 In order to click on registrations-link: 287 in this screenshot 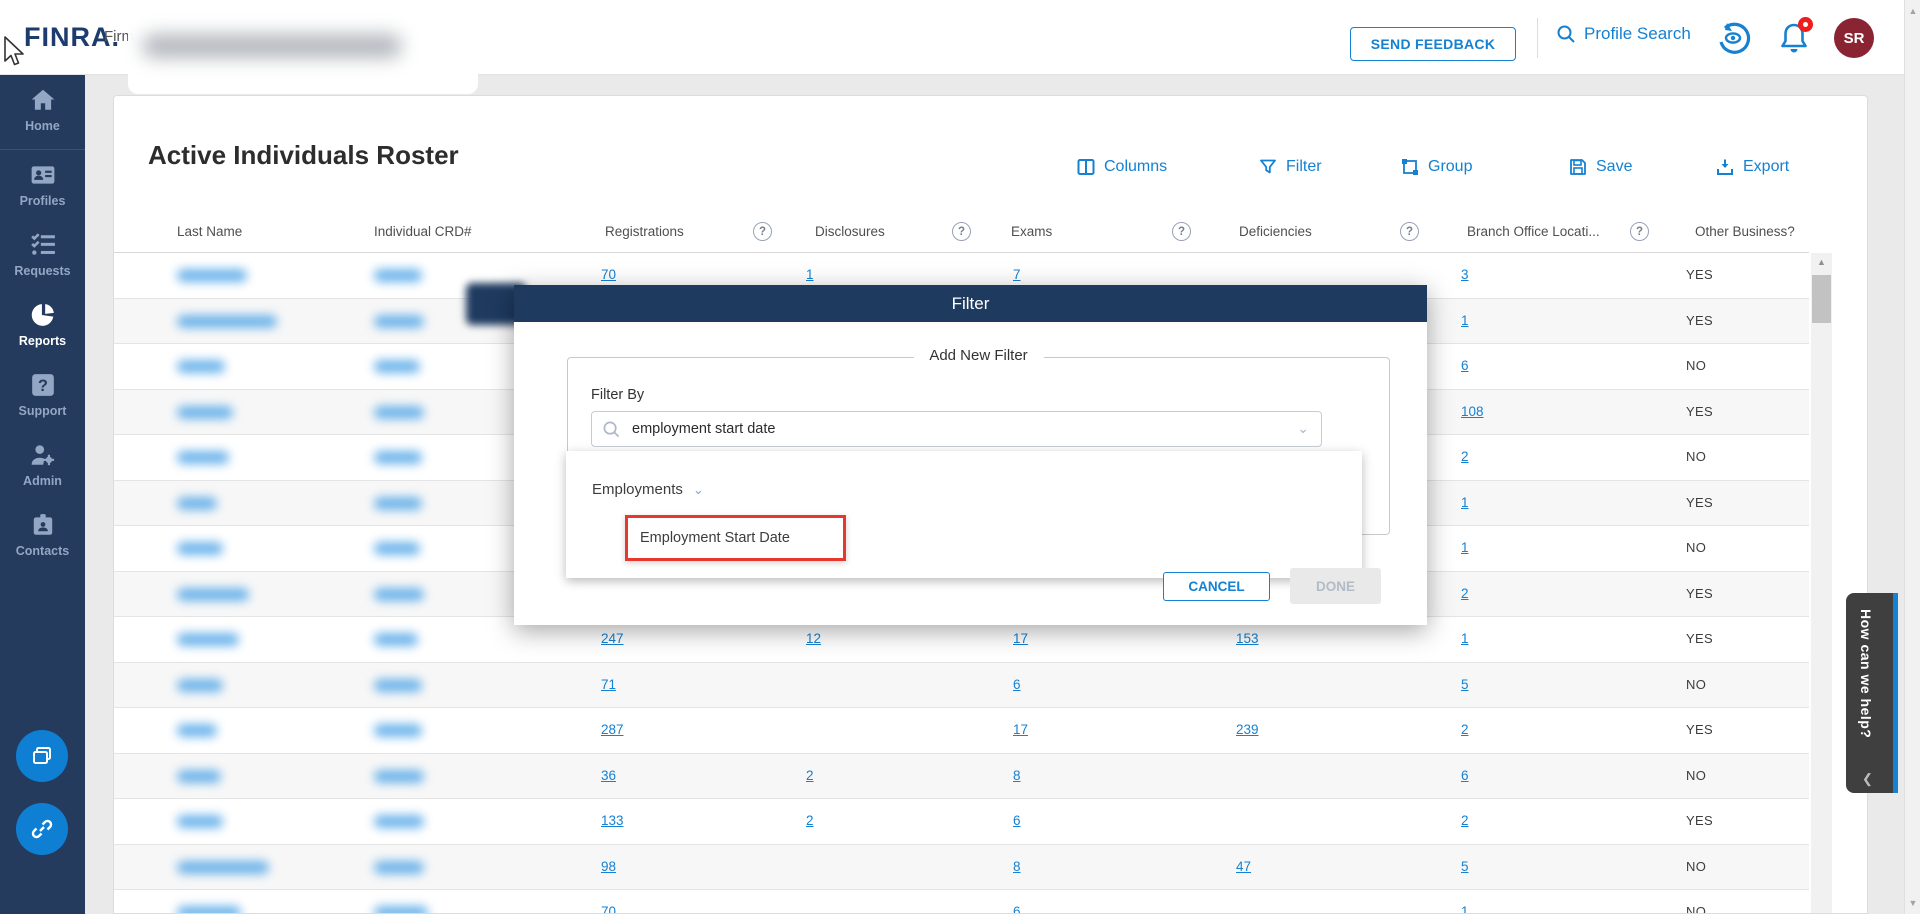, I will do `click(612, 729)`.